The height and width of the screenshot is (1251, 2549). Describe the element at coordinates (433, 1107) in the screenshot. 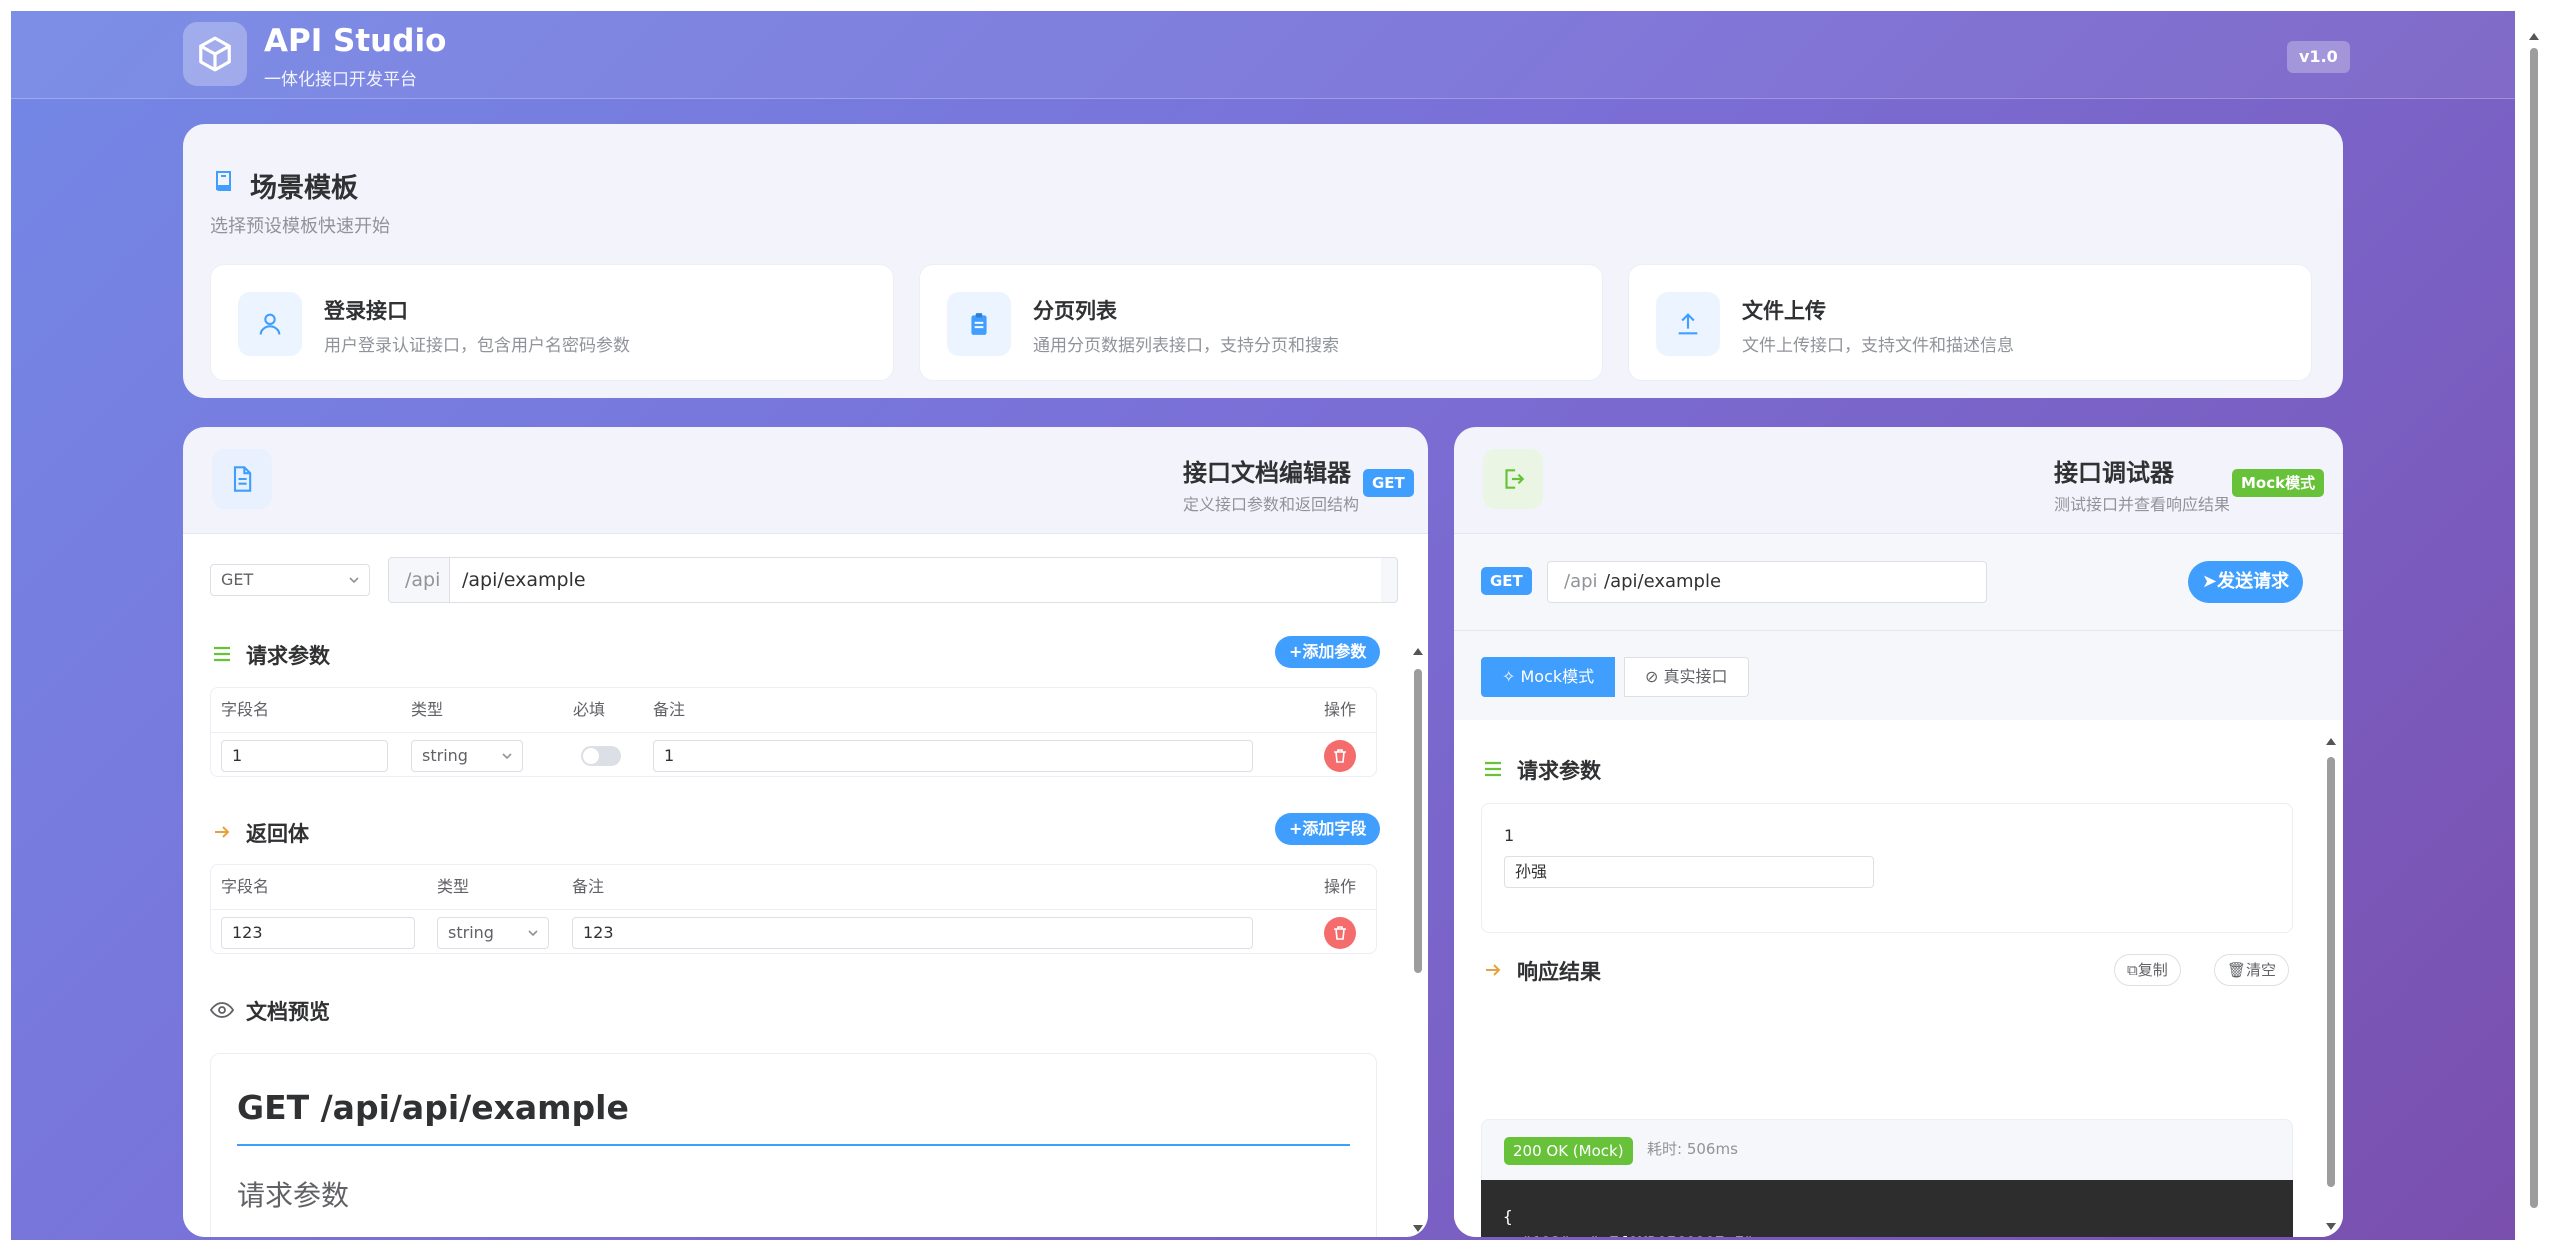

I see `preview-heading: GET /api/api/example` at that location.